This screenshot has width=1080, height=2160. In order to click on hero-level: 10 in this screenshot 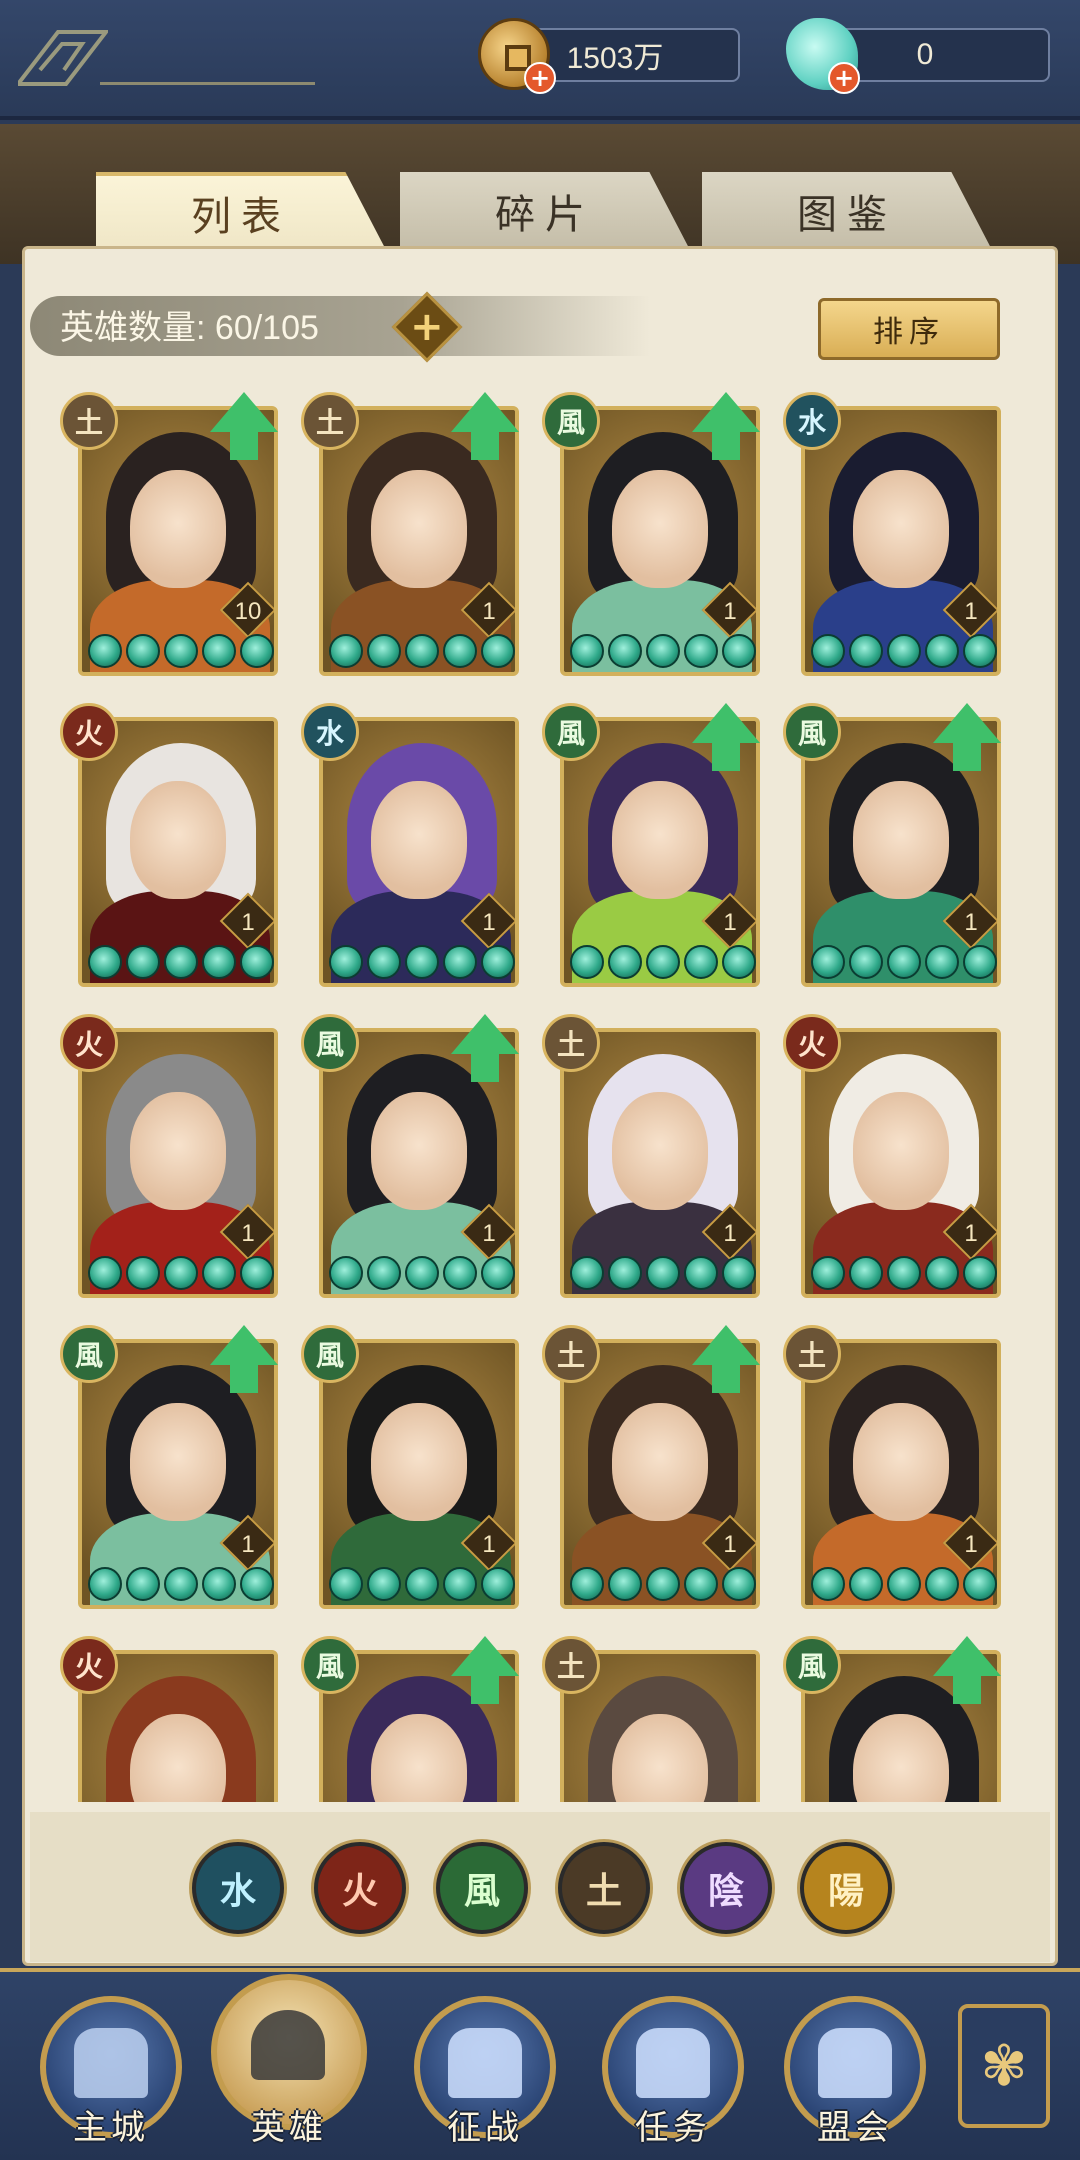, I will do `click(248, 611)`.